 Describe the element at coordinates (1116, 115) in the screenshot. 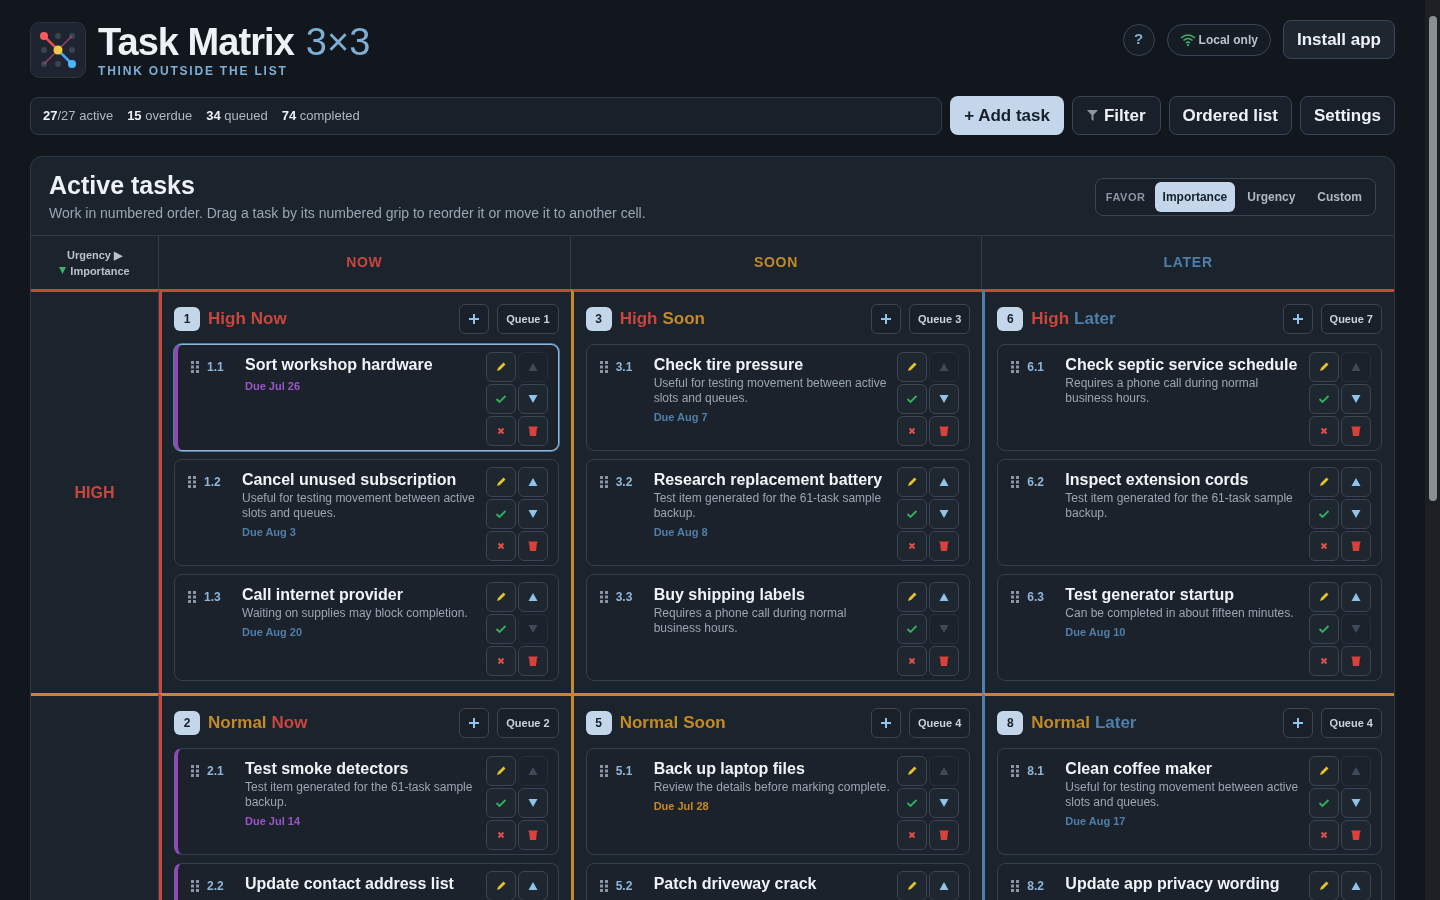

I see `filter-button: Filter` at that location.